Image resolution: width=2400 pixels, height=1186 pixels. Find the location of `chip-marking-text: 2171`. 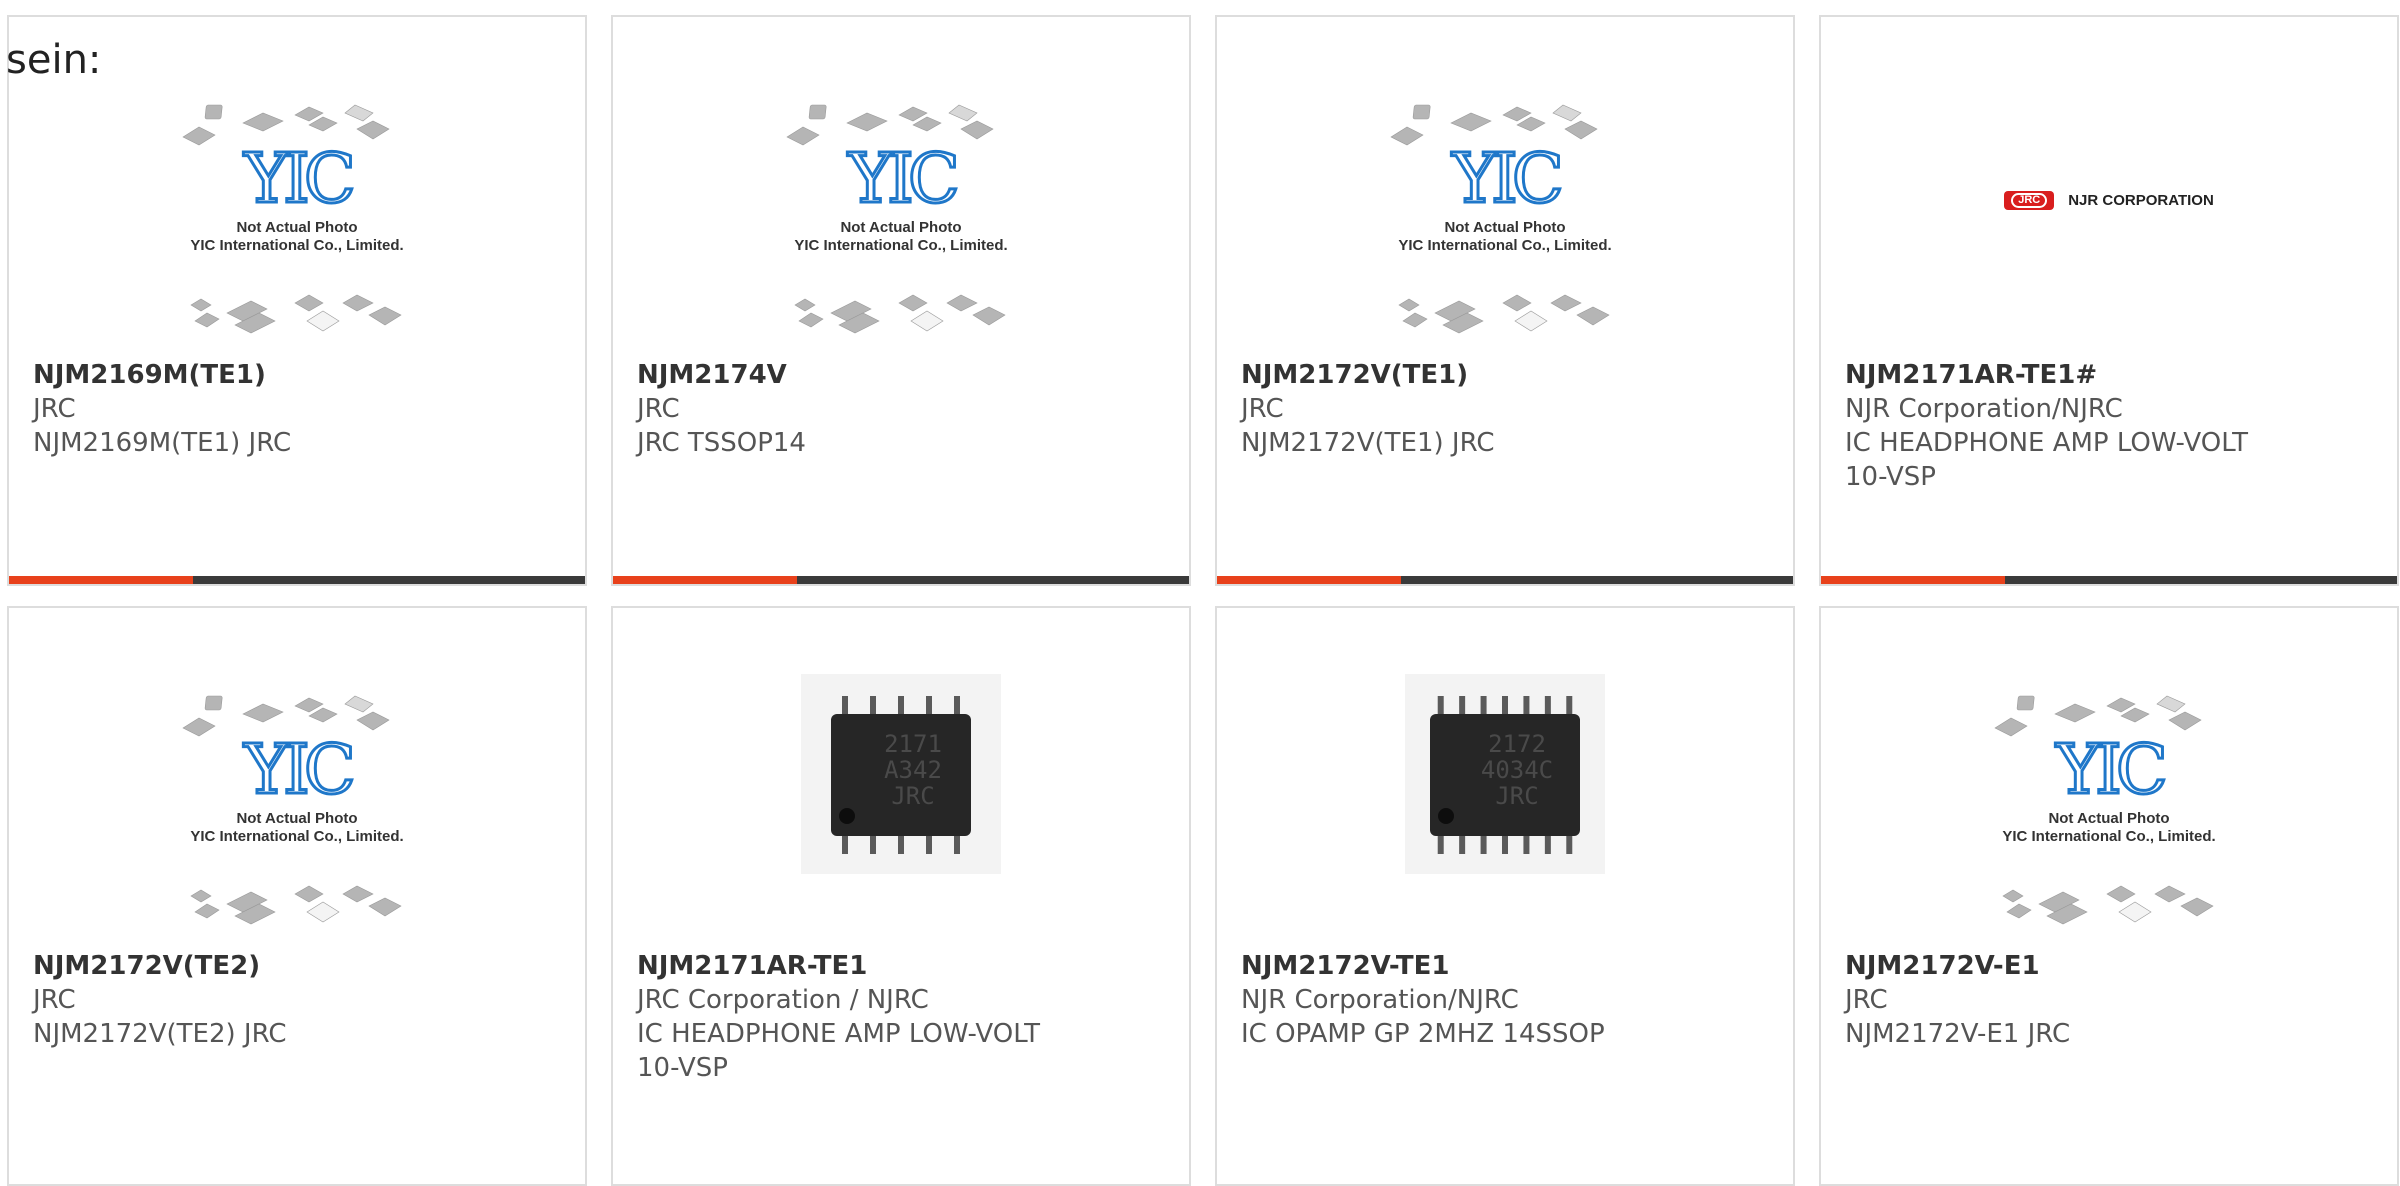

chip-marking-text: 2171 is located at coordinates (913, 744).